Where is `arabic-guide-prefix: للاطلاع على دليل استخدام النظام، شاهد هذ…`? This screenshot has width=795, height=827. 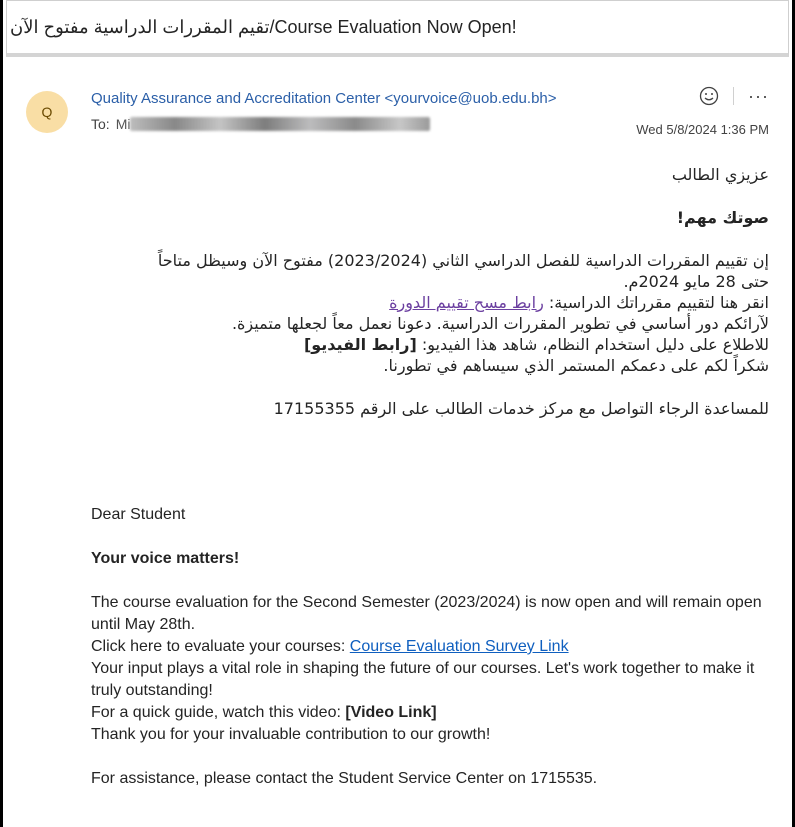
arabic-guide-prefix: للاطلاع على دليل استخدام النظام، شاهد هذ… is located at coordinates (592, 344).